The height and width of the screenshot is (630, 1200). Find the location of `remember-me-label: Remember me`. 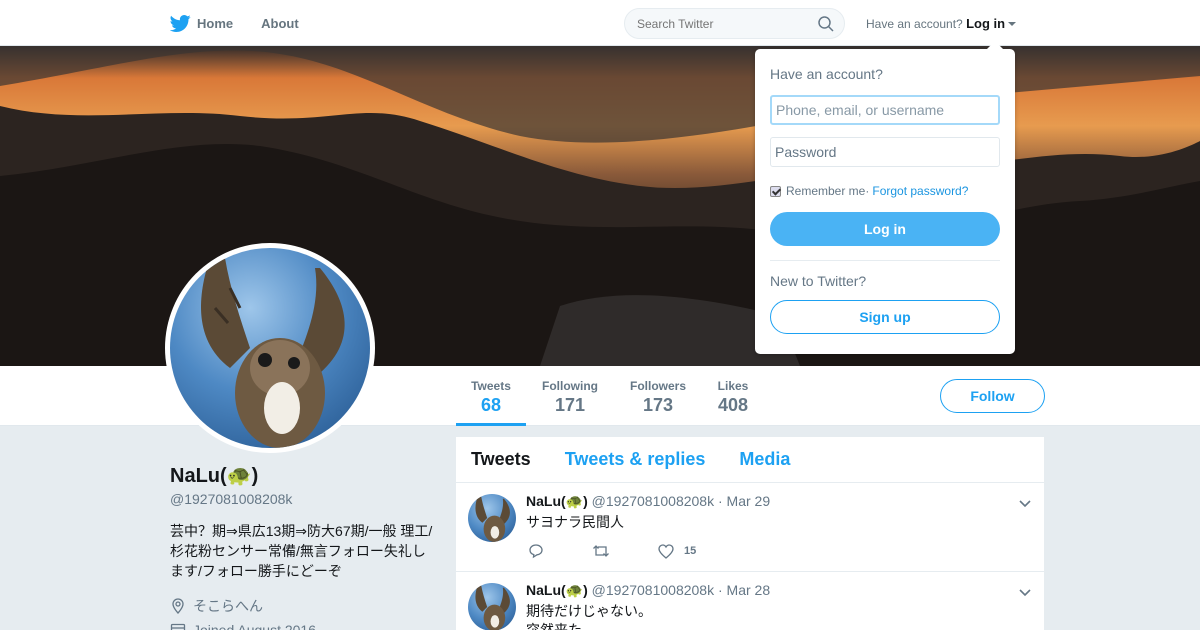

remember-me-label: Remember me is located at coordinates (825, 191).